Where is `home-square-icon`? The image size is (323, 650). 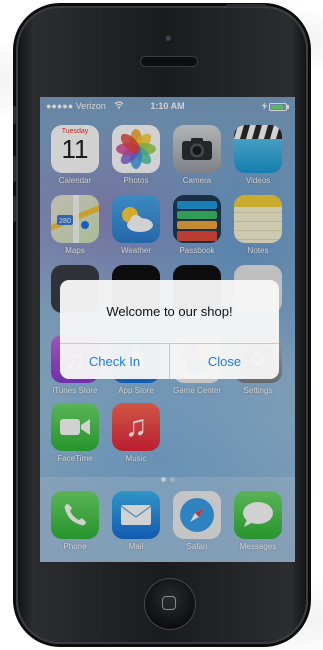 home-square-icon is located at coordinates (169, 603).